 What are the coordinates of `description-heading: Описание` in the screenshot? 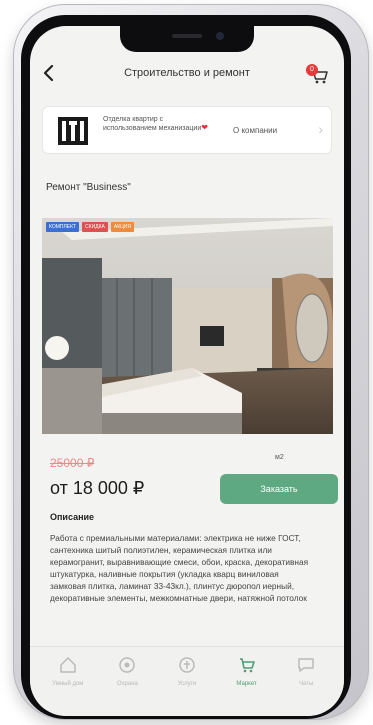 It's located at (72, 517).